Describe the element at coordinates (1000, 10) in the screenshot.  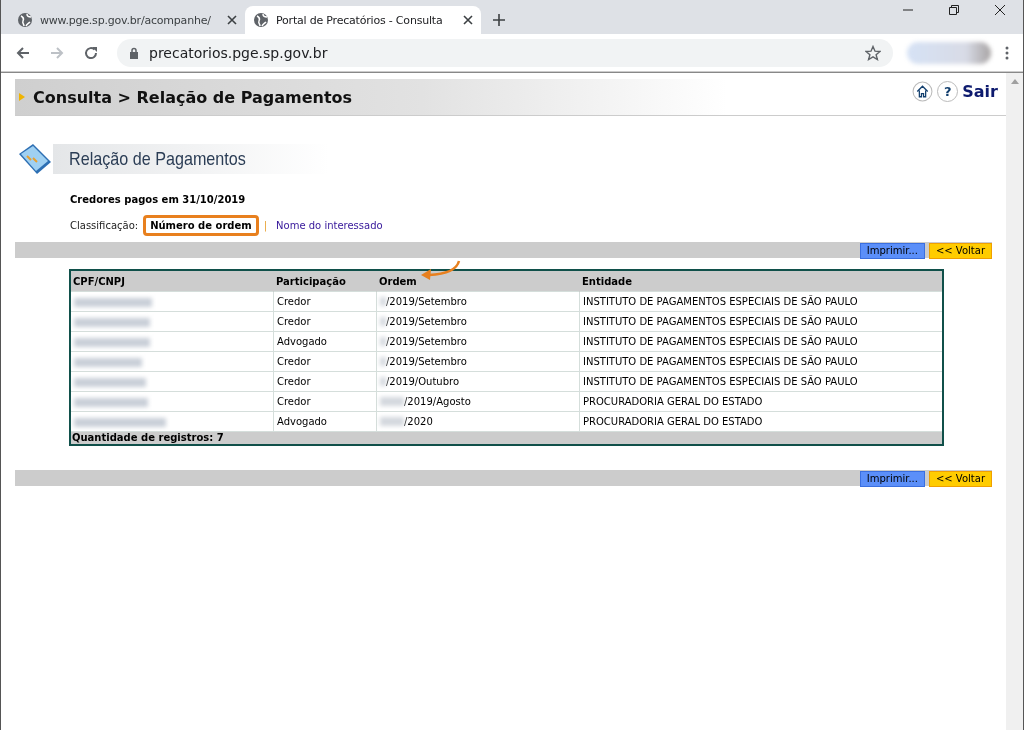
I see `close-icon` at that location.